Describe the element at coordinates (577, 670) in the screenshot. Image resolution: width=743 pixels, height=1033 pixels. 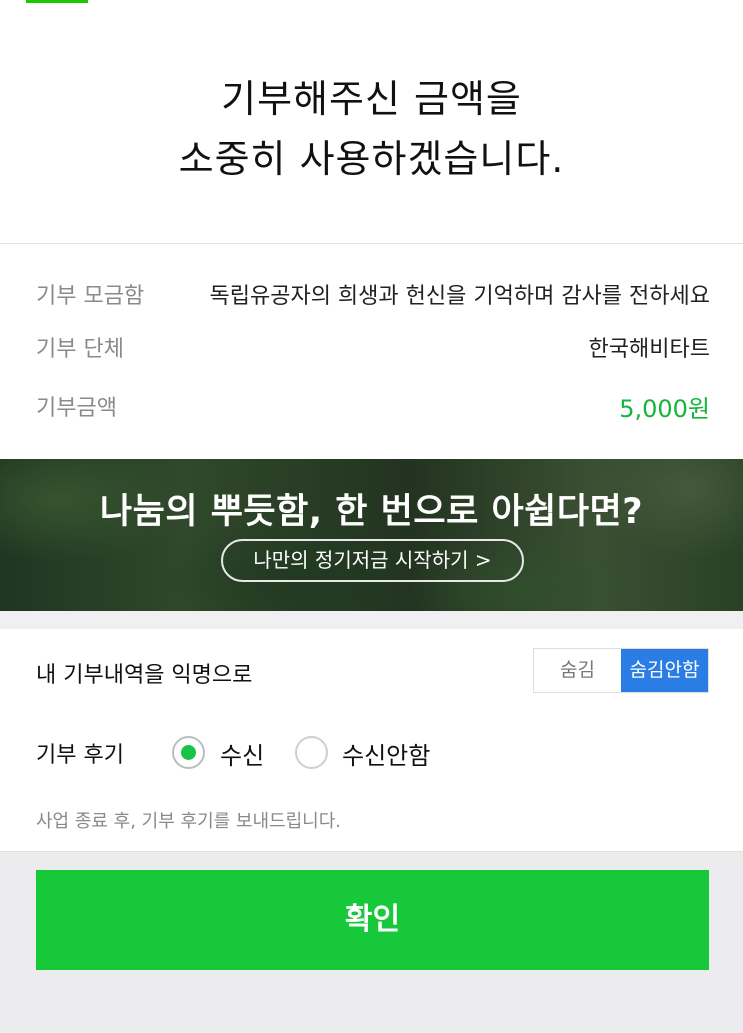
I see `toggle-hide-button: 숨김` at that location.